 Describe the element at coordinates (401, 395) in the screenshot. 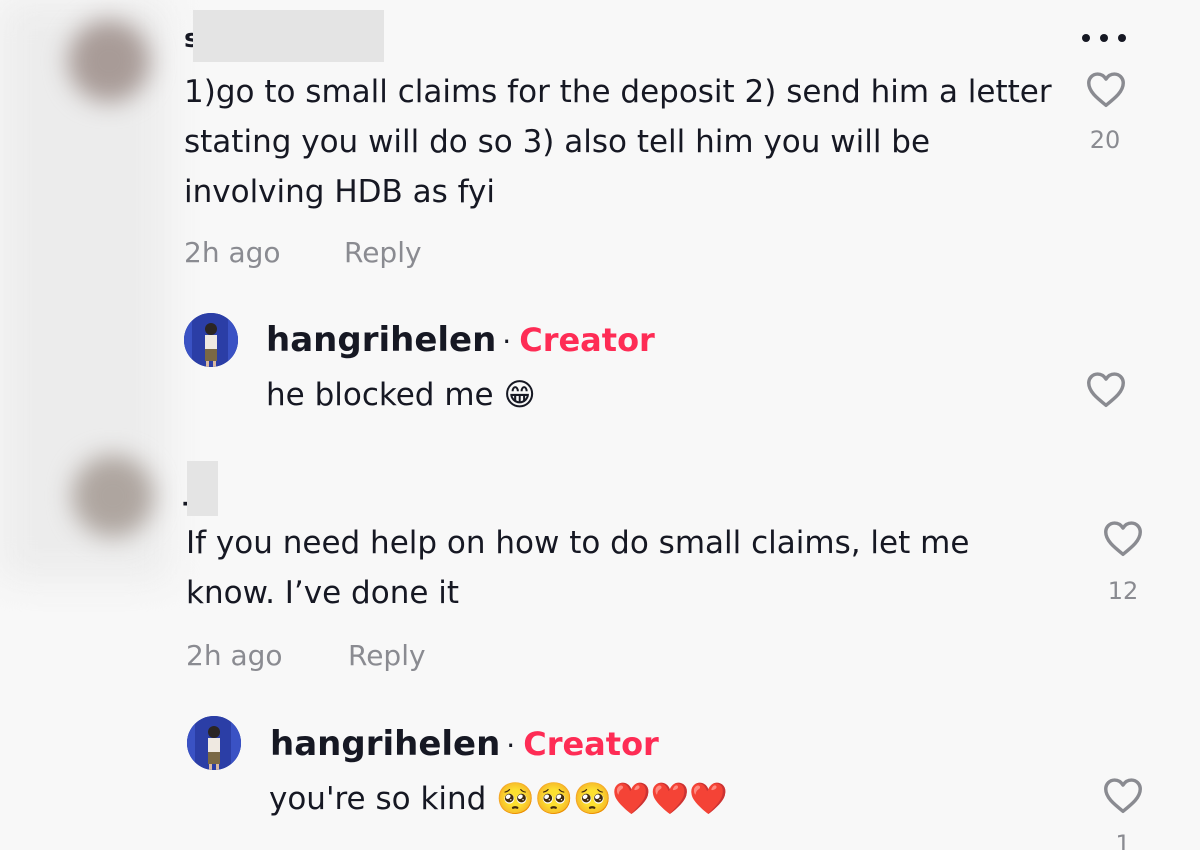

I see `reply-text: he blocked me 😁` at that location.